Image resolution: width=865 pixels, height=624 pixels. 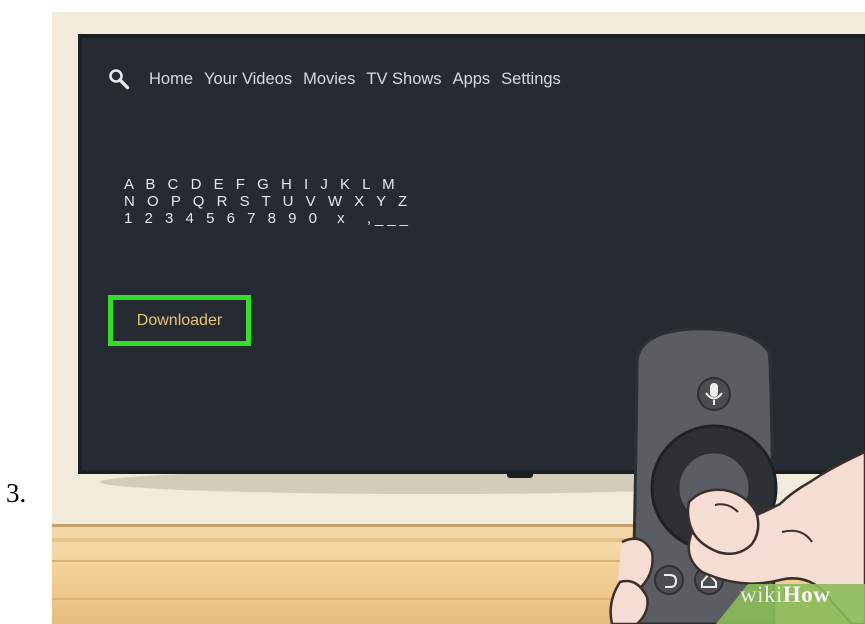 What do you see at coordinates (389, 218) in the screenshot?
I see `keyboard-key: ,___` at bounding box center [389, 218].